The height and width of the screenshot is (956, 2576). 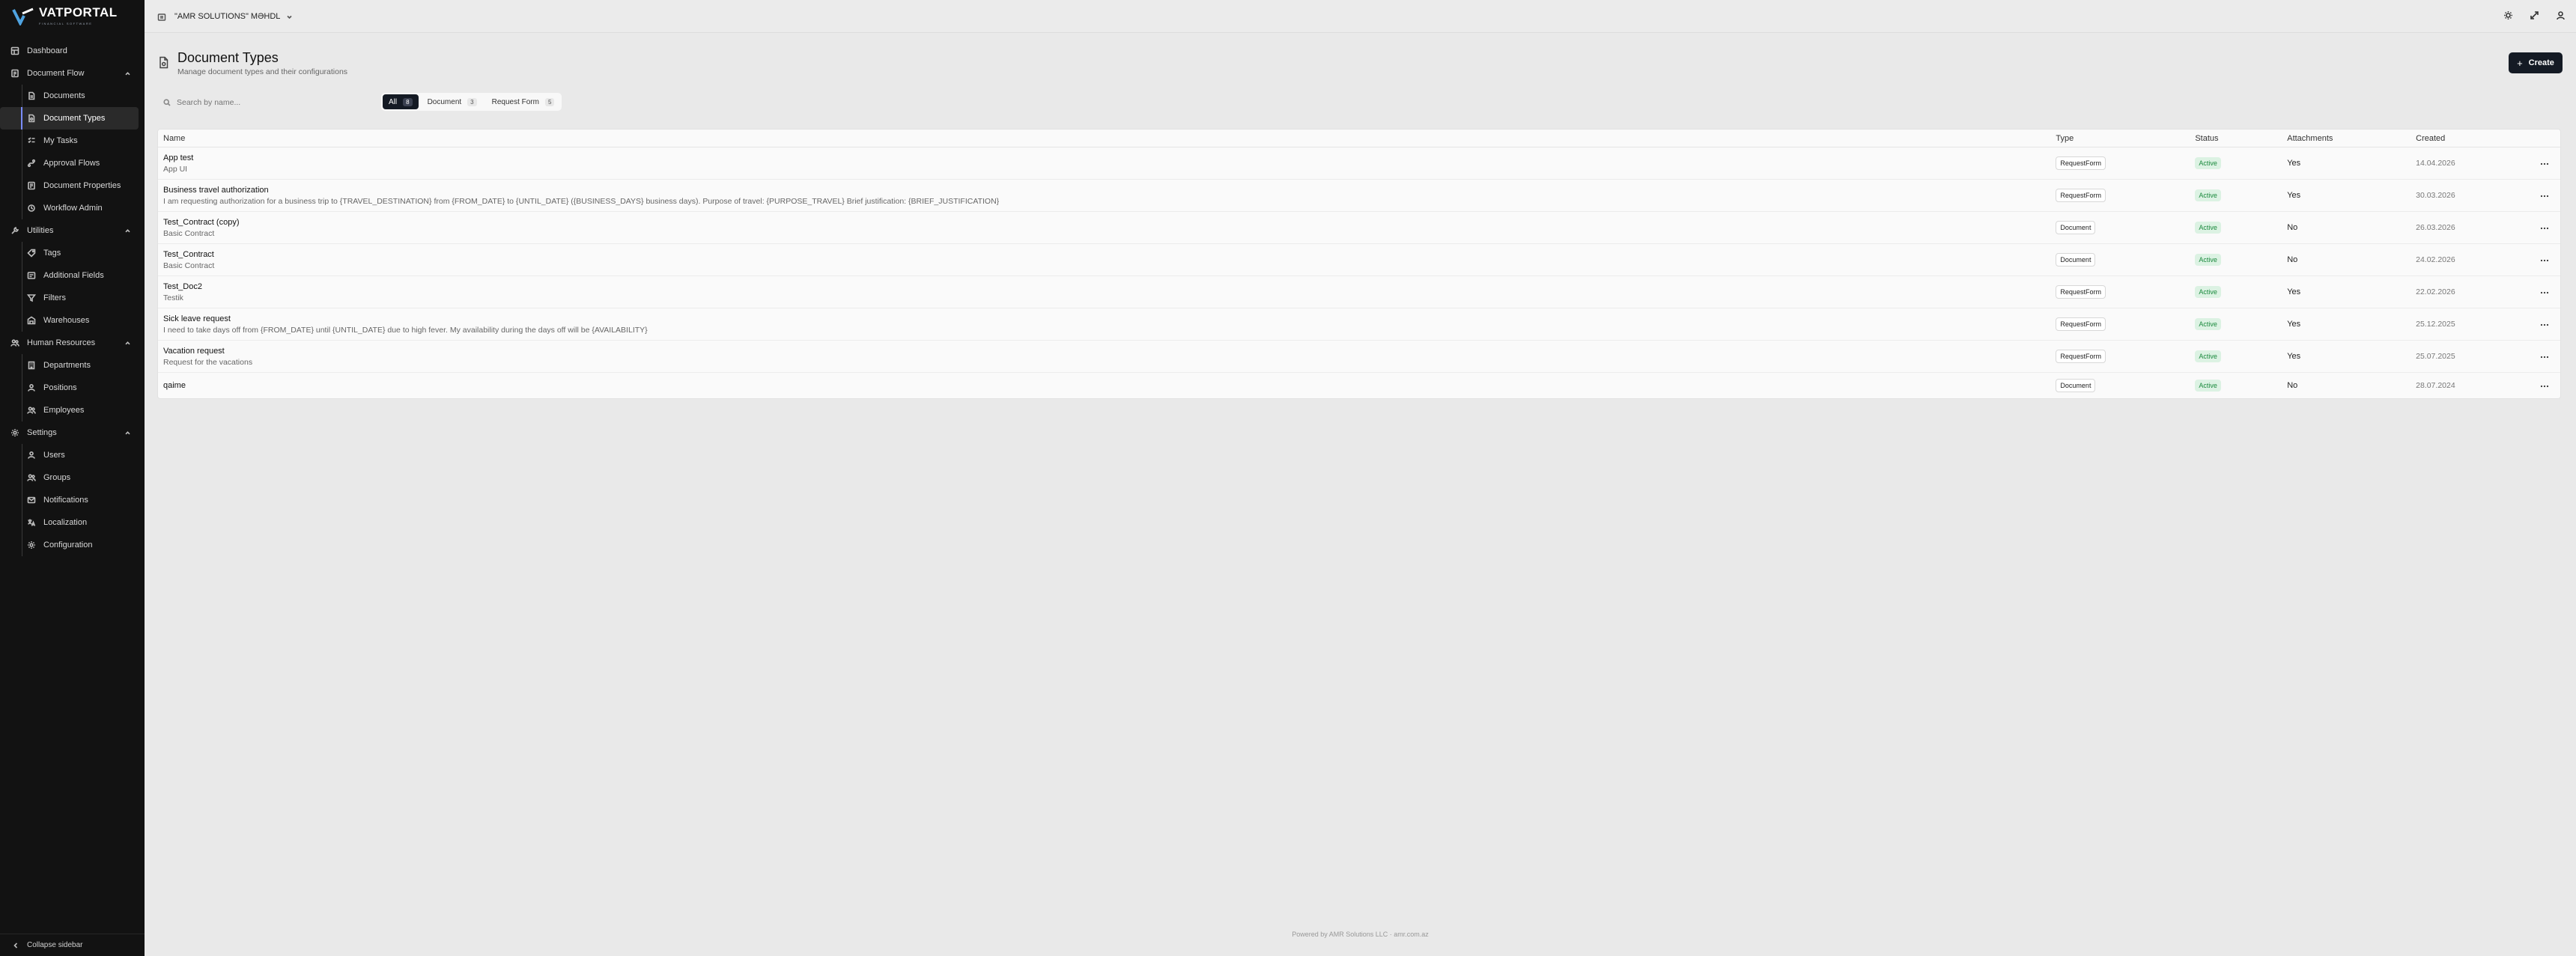 What do you see at coordinates (65, 500) in the screenshot?
I see `sidebar-item-label: Notifications` at bounding box center [65, 500].